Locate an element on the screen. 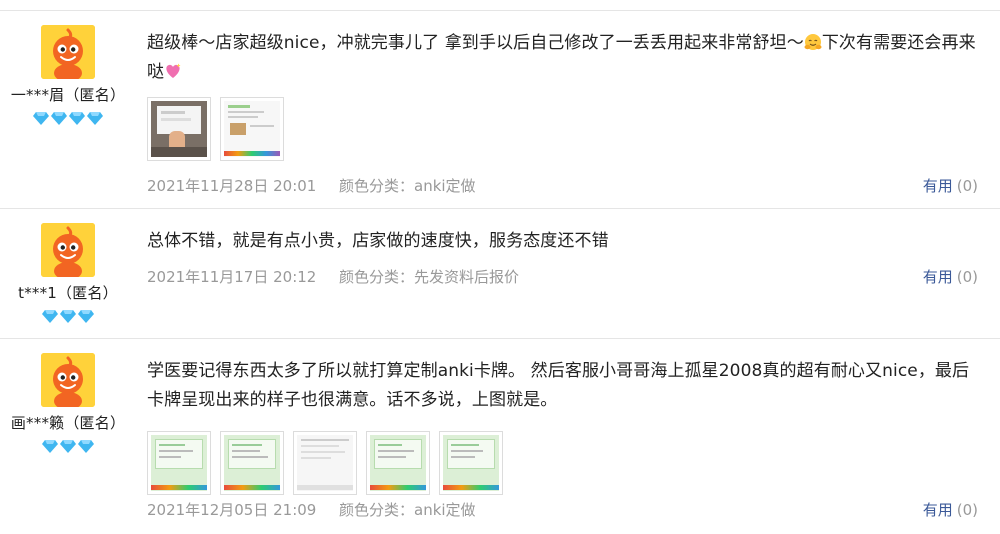 This screenshot has height=534, width=1000. review-date: 2021年11月28日 20:01 is located at coordinates (232, 186).